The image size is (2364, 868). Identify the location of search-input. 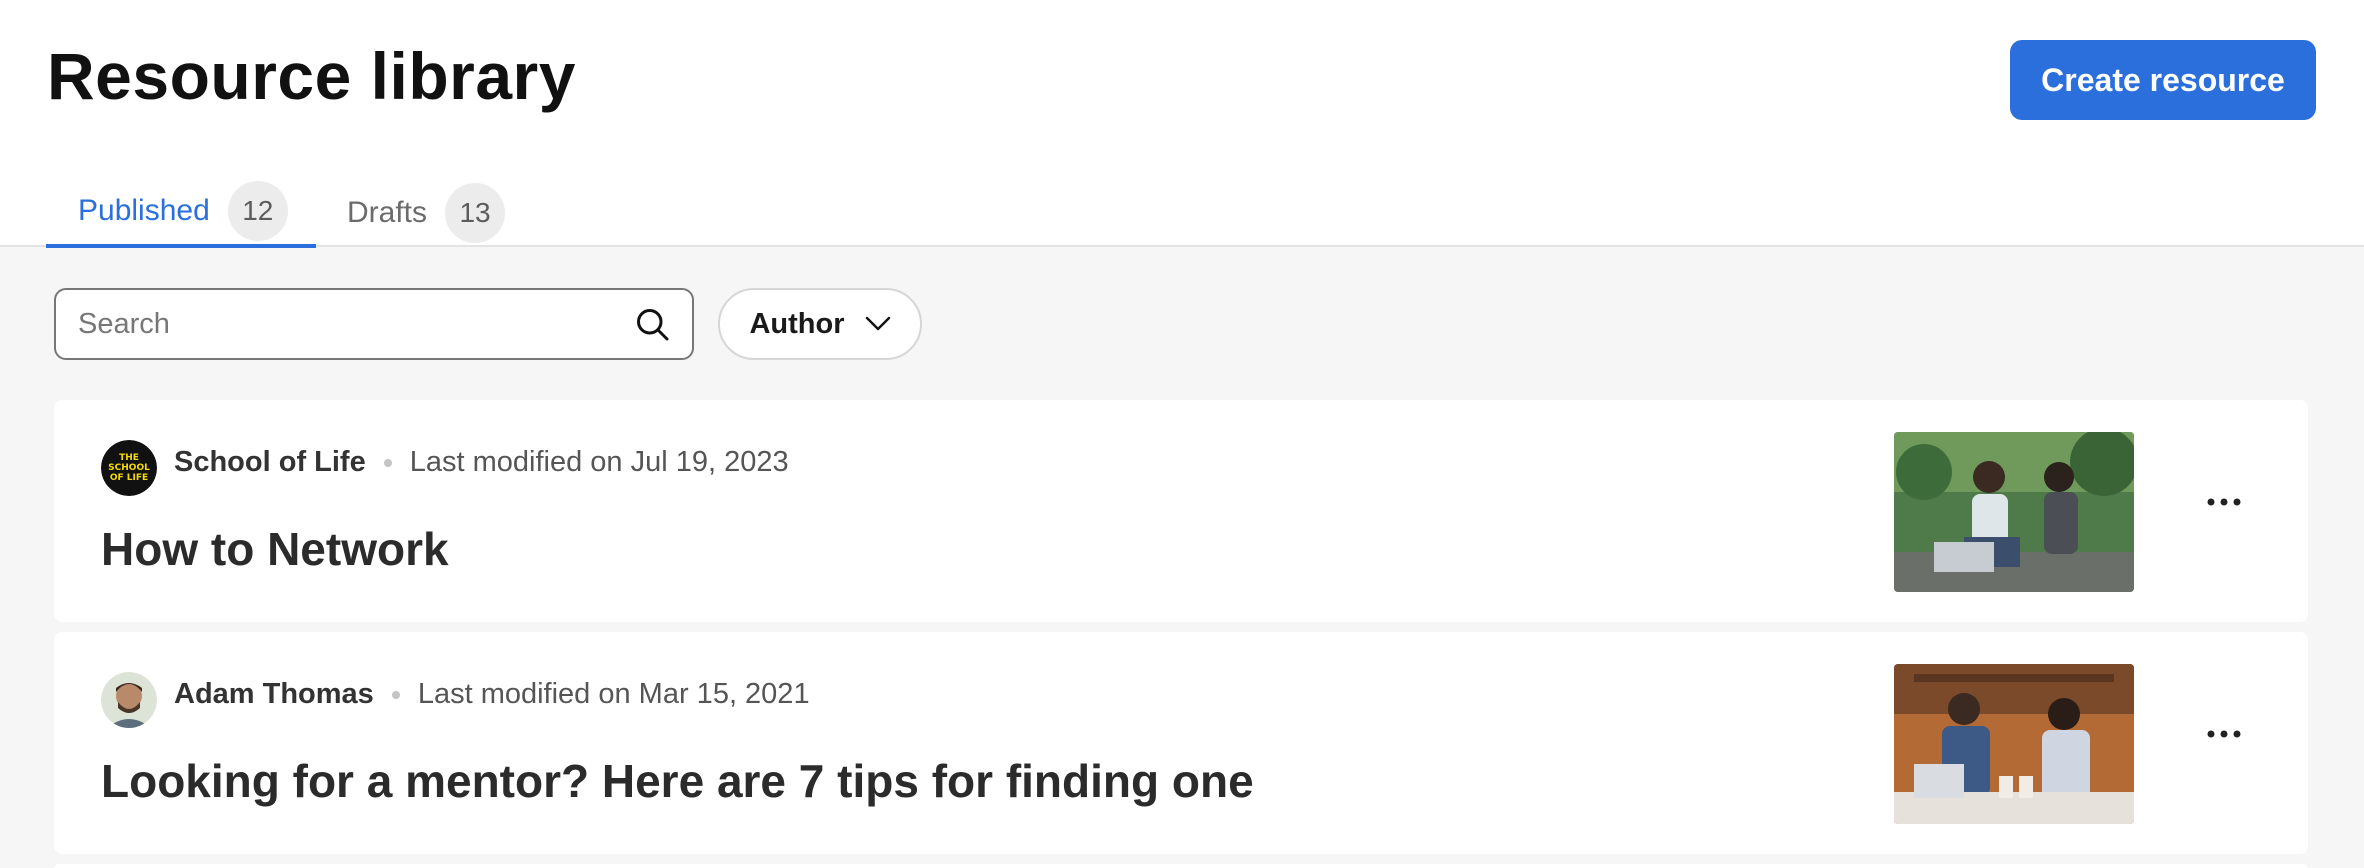
(356, 324).